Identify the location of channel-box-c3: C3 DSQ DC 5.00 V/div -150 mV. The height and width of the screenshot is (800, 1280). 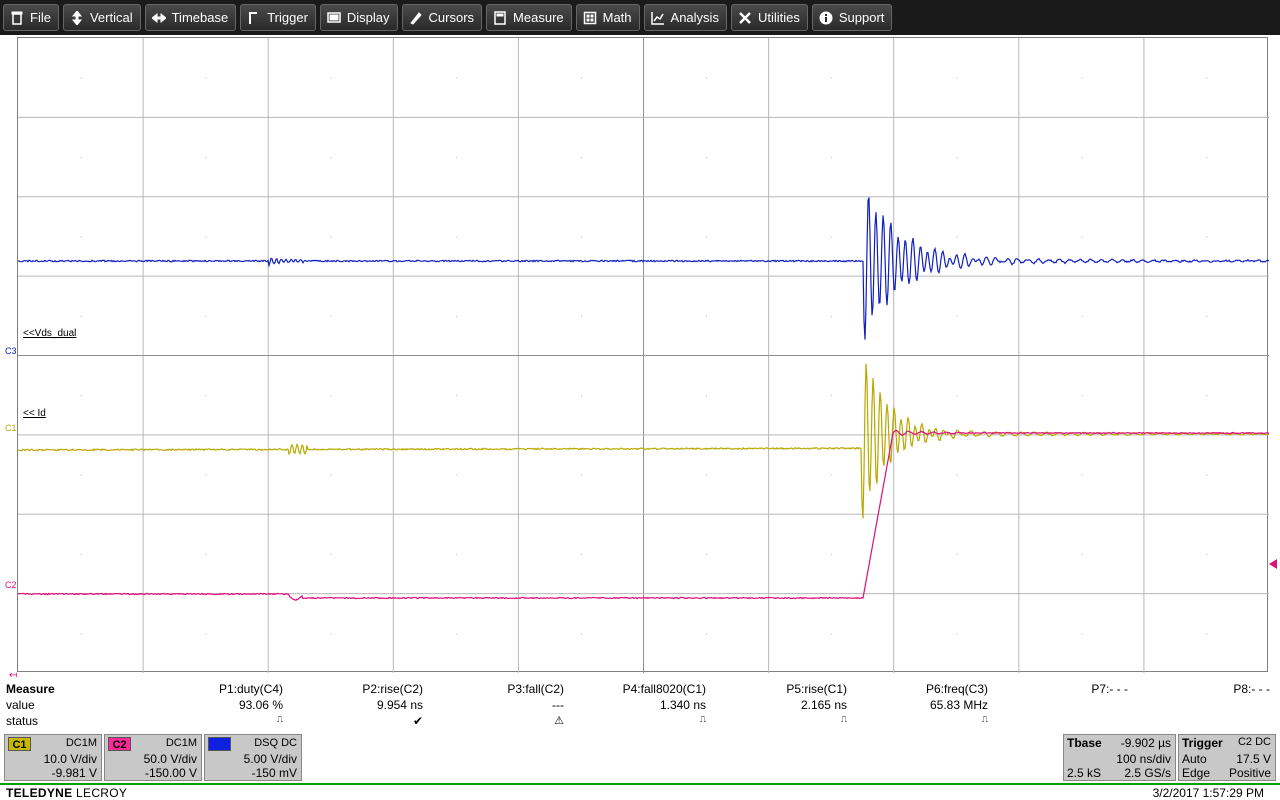
(253, 757).